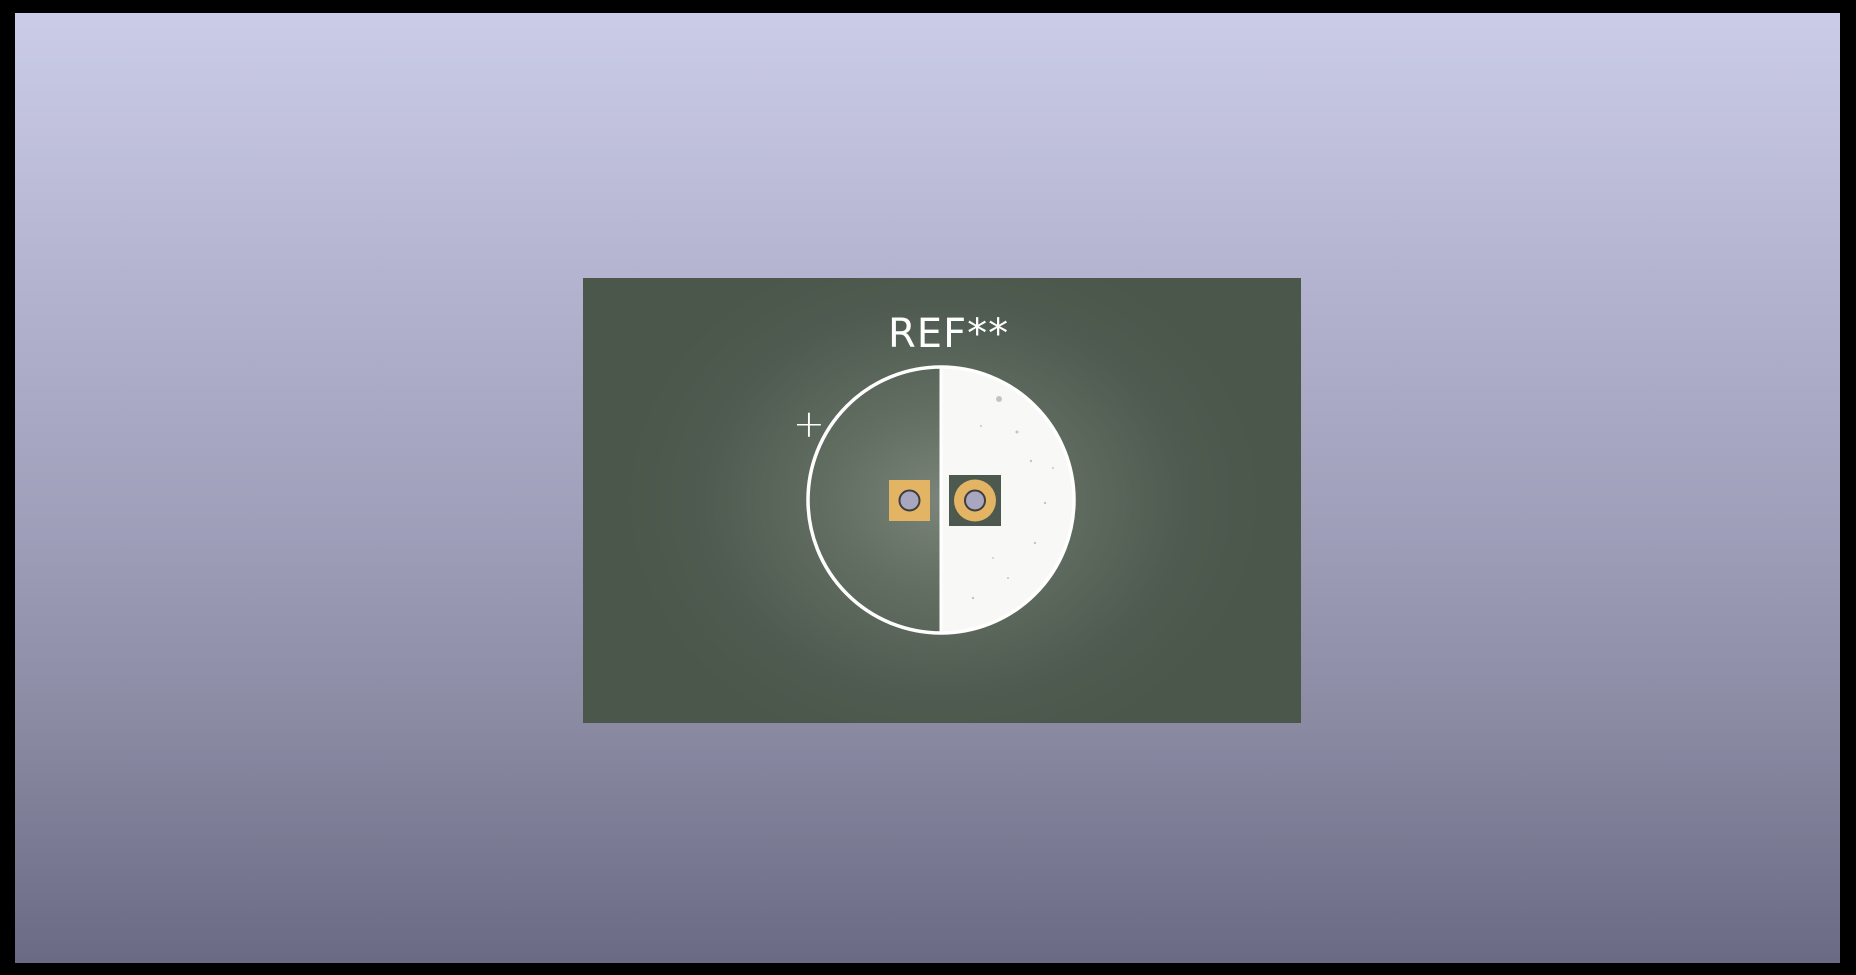 This screenshot has height=975, width=1856. What do you see at coordinates (975, 500) in the screenshot?
I see `pad-2-drill` at bounding box center [975, 500].